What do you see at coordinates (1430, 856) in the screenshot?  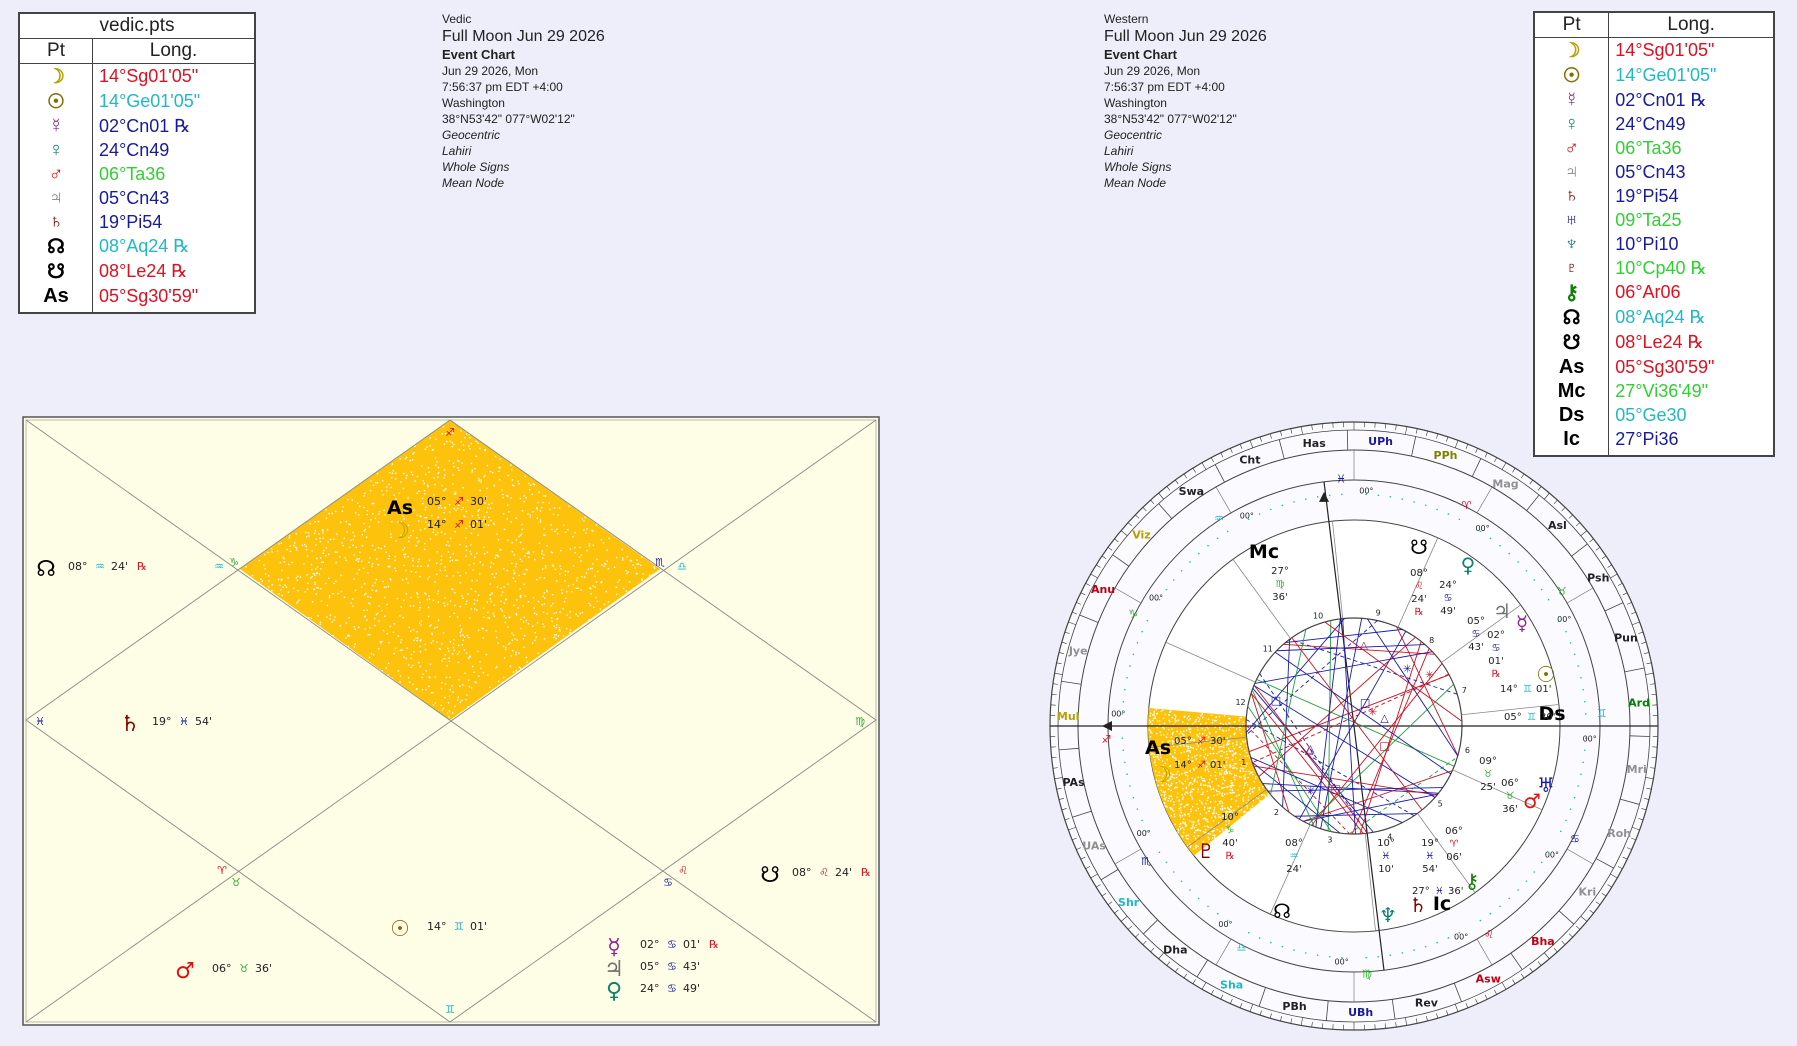 I see `sign-icon: ♓` at bounding box center [1430, 856].